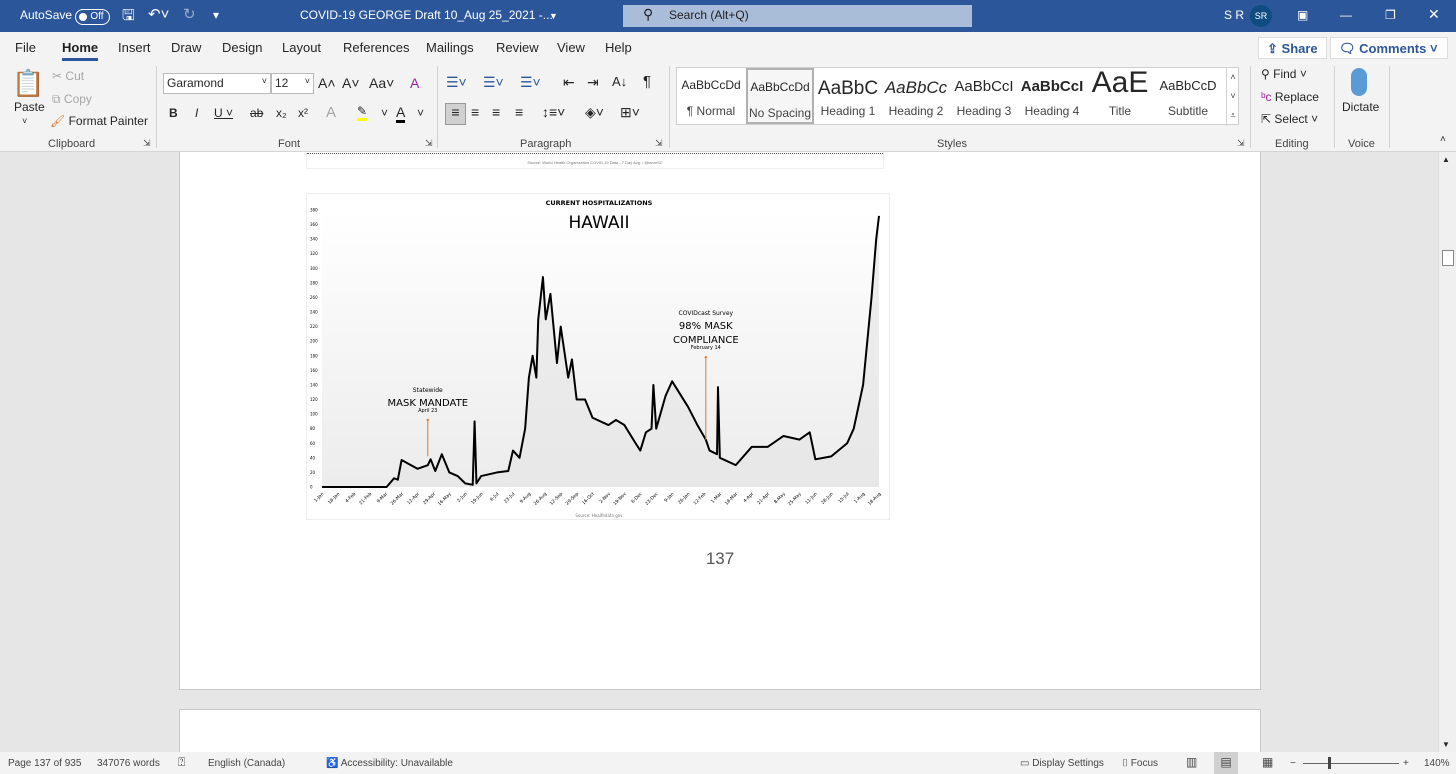  I want to click on zoom-slider-thumb, so click(1330, 763).